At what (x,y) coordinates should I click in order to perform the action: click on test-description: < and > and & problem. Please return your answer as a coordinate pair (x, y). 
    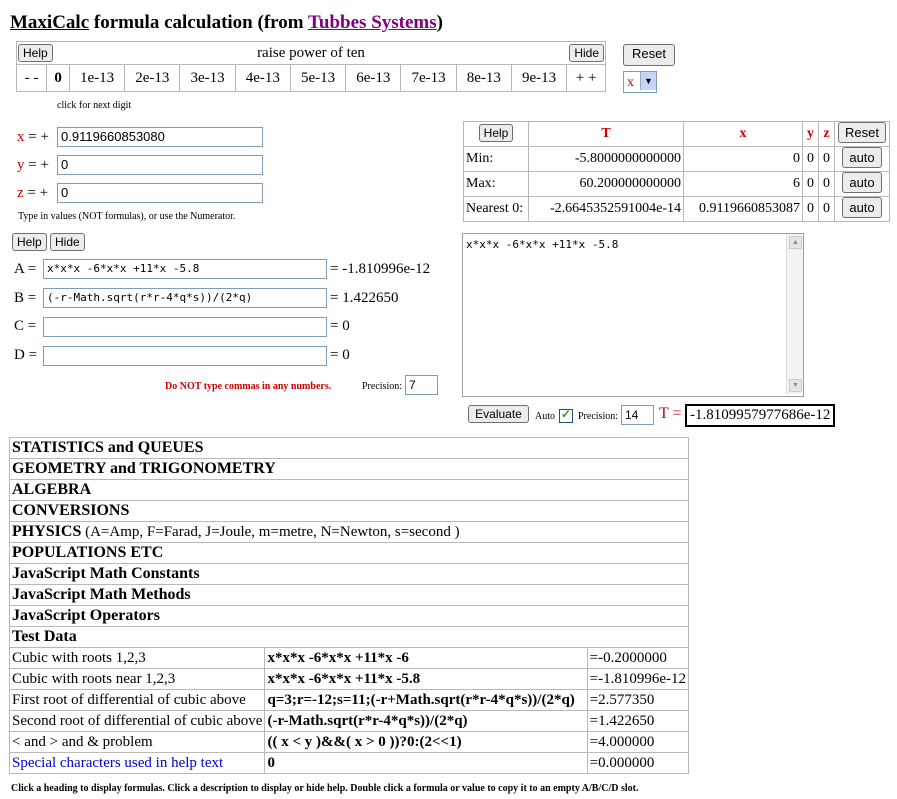
    Looking at the image, I should click on (137, 742).